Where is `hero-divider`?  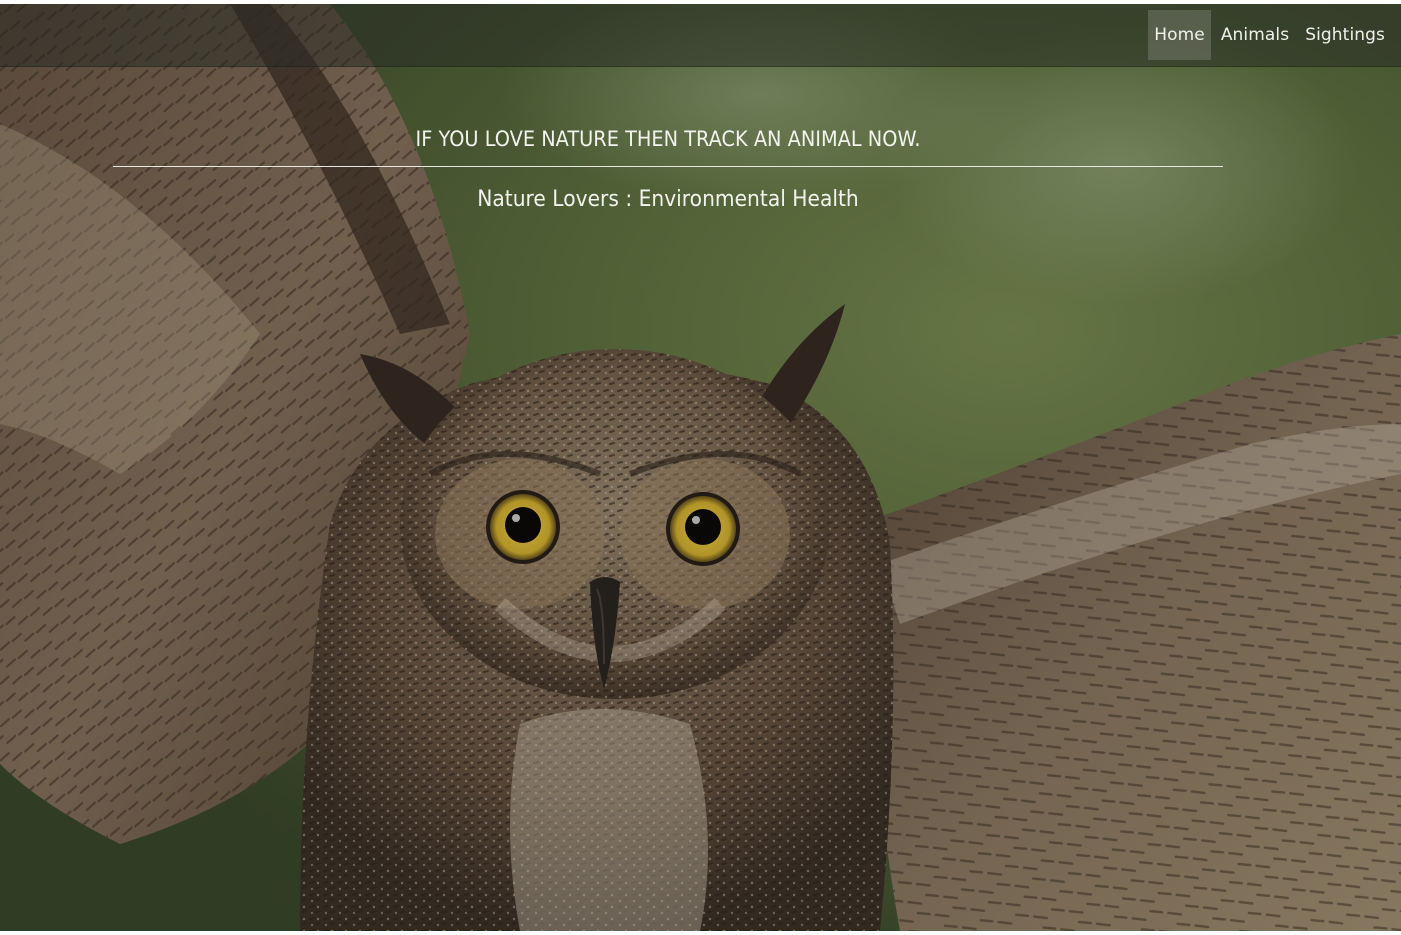
hero-divider is located at coordinates (668, 166).